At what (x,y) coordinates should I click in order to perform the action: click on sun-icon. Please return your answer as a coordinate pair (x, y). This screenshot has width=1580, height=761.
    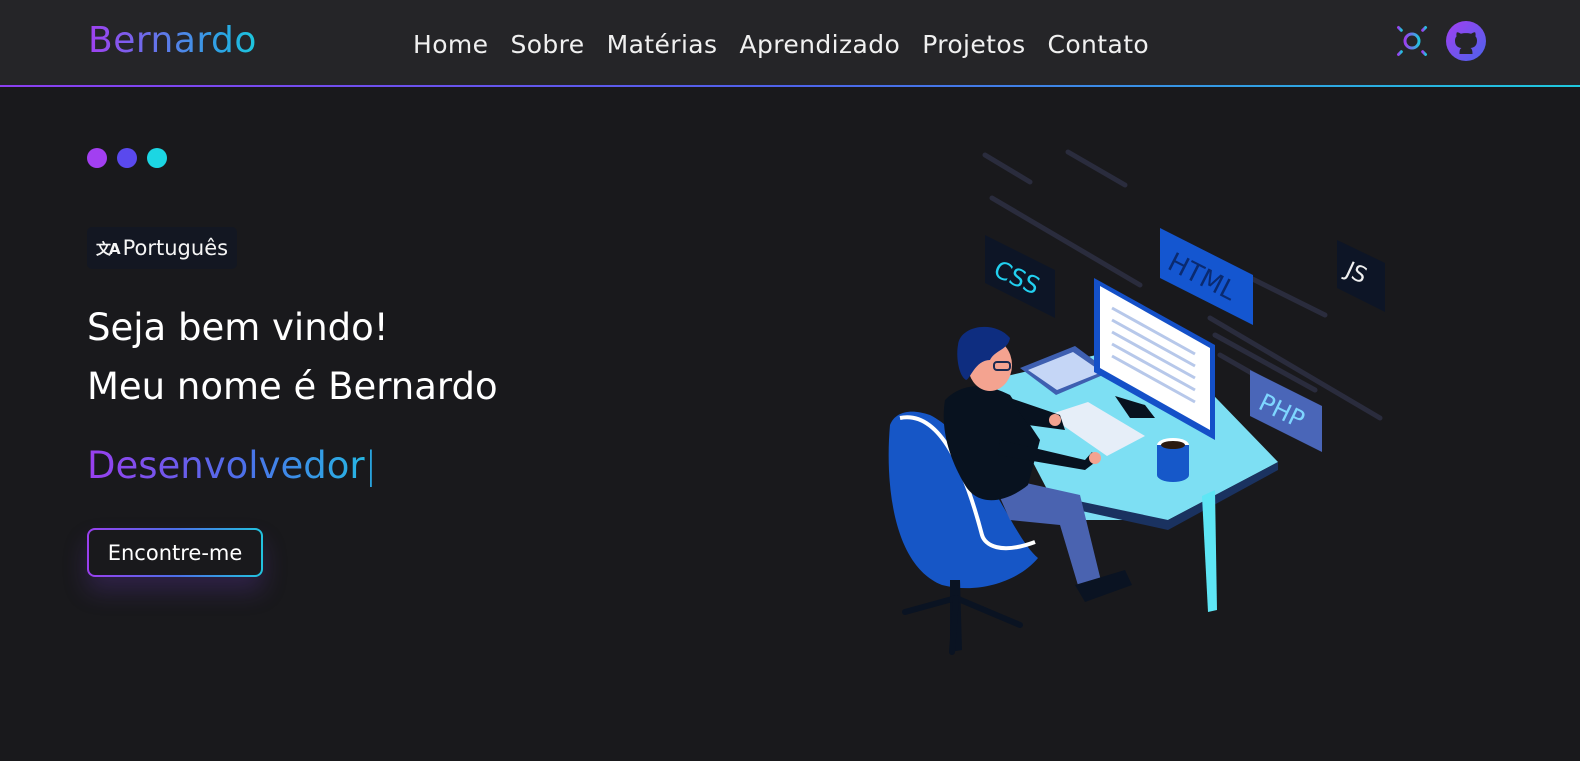
    Looking at the image, I should click on (1412, 41).